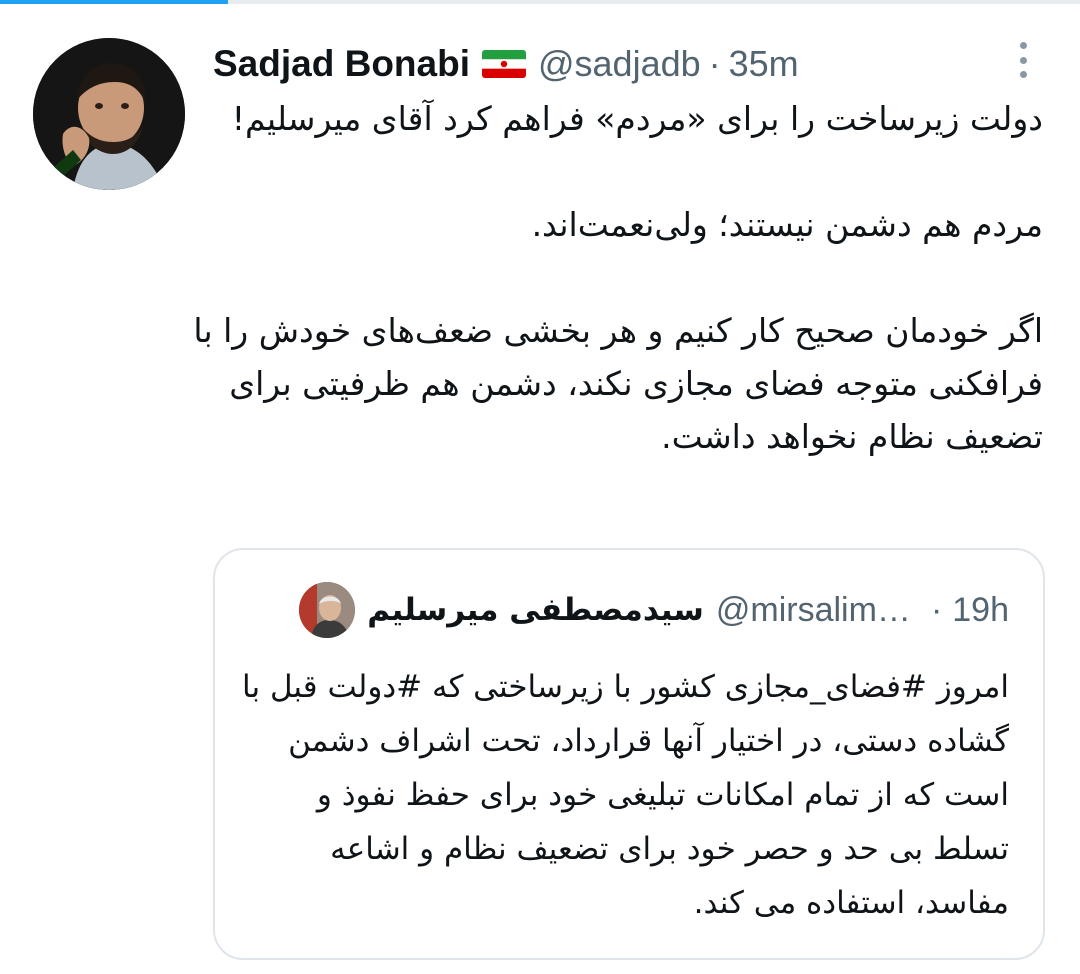 This screenshot has height=974, width=1080. Describe the element at coordinates (787, 224) in the screenshot. I see `tweet-paragraph: مردم هم دشمن نیستند؛ ولی‌نعمت‌اند.` at that location.